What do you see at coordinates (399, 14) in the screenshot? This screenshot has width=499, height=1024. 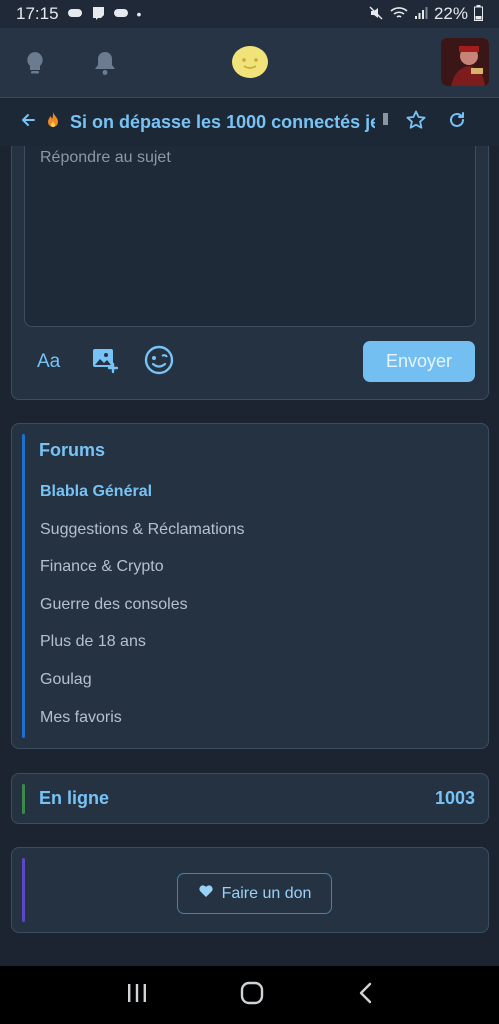 I see `wifi-icon` at bounding box center [399, 14].